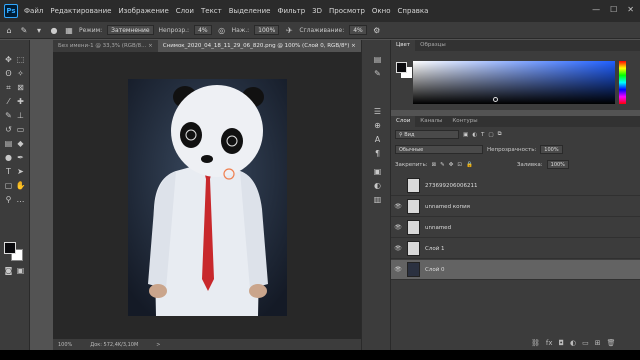  Describe the element at coordinates (377, 111) in the screenshot. I see `brushes-icon: ☰` at that location.